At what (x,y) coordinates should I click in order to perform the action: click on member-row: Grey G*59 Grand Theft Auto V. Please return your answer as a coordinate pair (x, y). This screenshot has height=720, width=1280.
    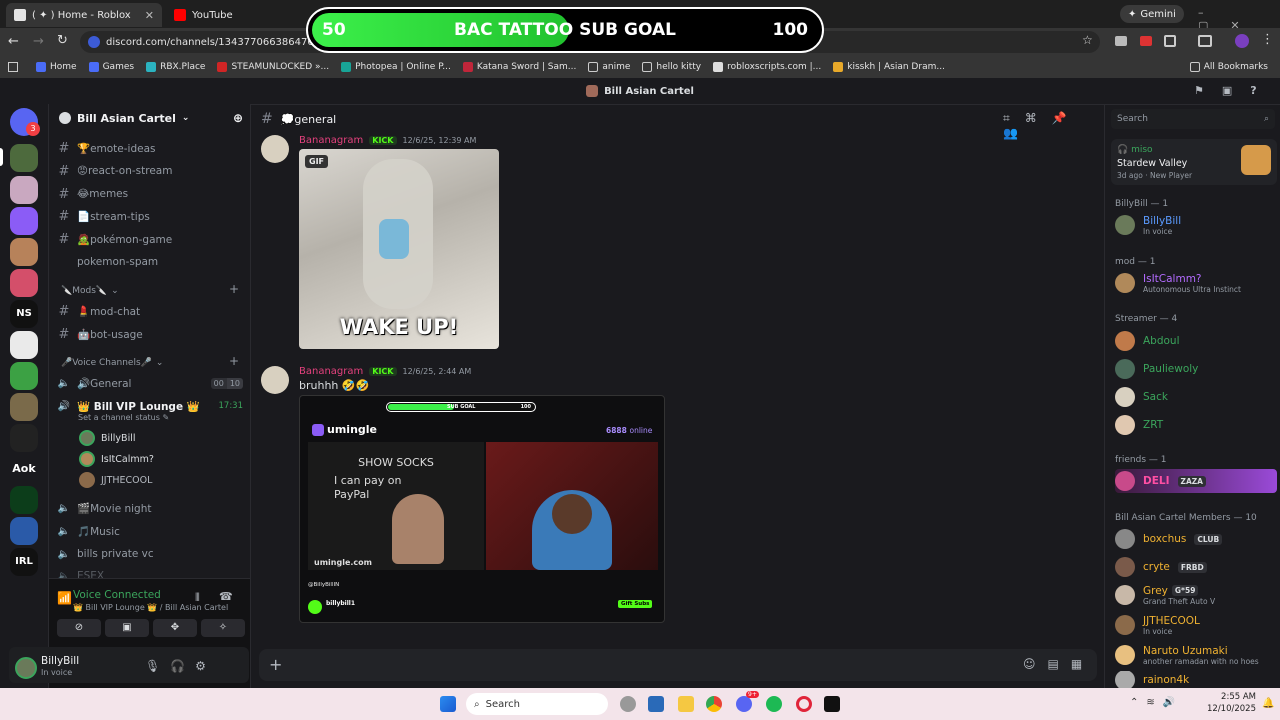
    Looking at the image, I should click on (1196, 595).